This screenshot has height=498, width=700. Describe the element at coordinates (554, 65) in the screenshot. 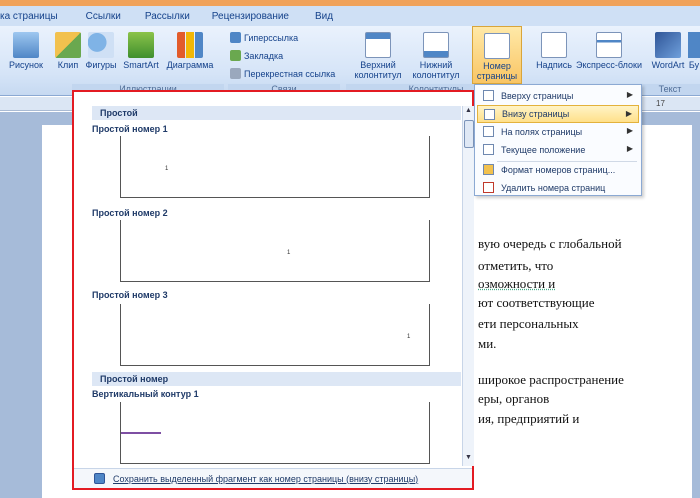

I see `textbox-label: Надпись` at that location.